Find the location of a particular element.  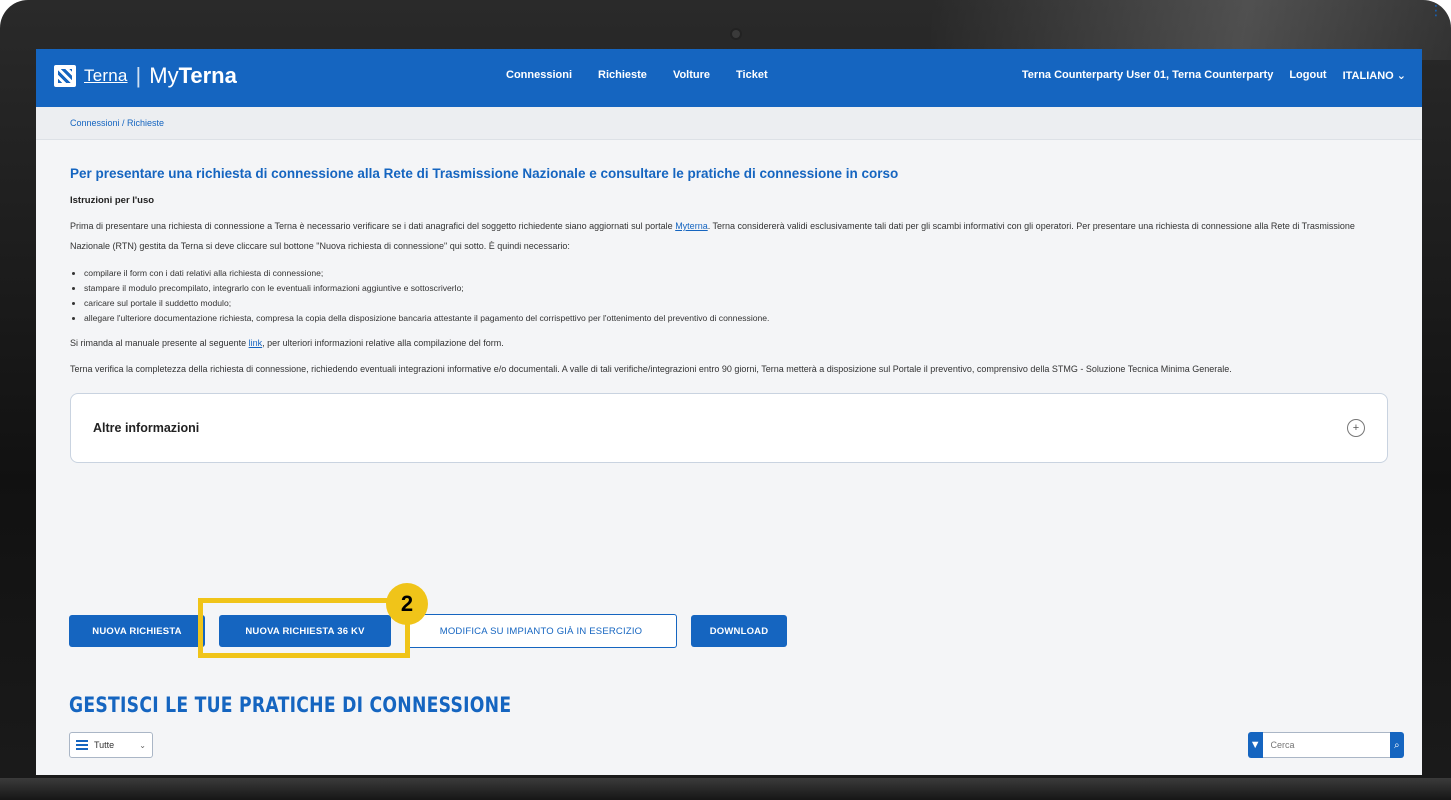

status-filter-select: Tutte ⌄ is located at coordinates (111, 745).